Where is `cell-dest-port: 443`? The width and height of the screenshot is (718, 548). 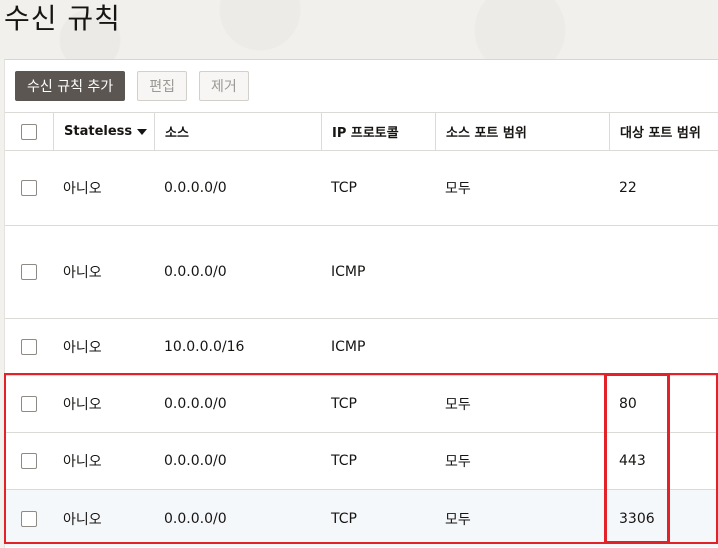 cell-dest-port: 443 is located at coordinates (632, 461).